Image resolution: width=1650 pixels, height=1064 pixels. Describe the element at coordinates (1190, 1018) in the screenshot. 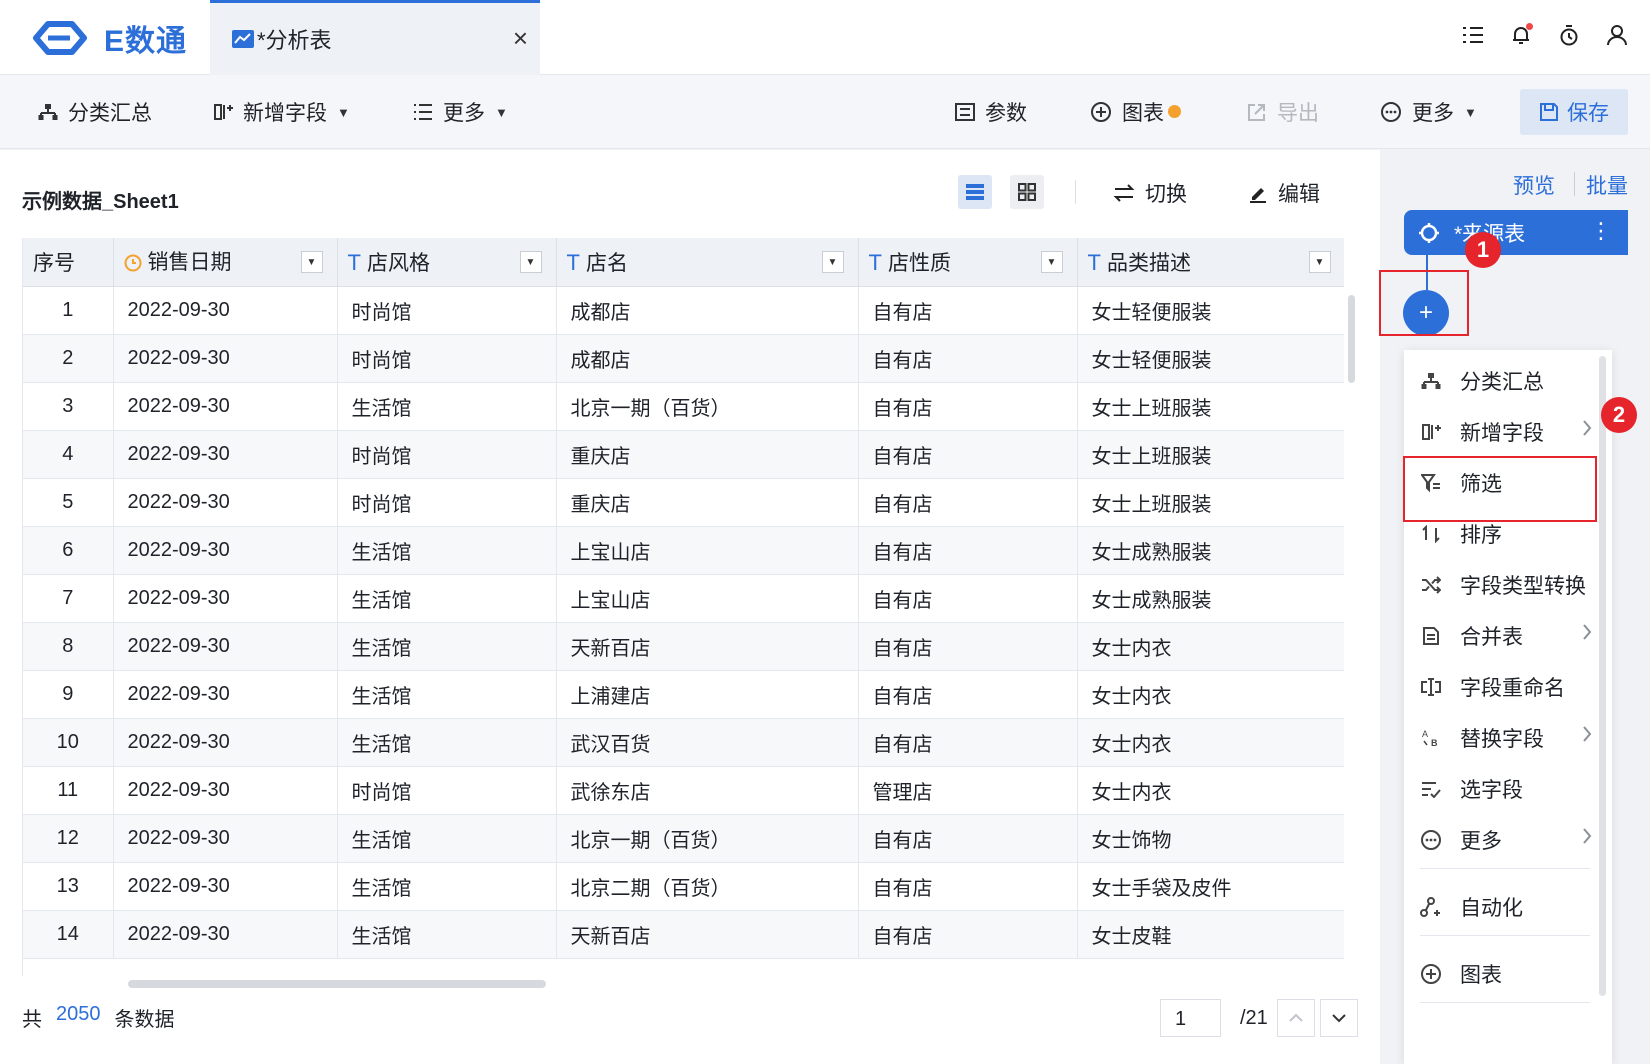

I see `page-number-input: 1` at that location.